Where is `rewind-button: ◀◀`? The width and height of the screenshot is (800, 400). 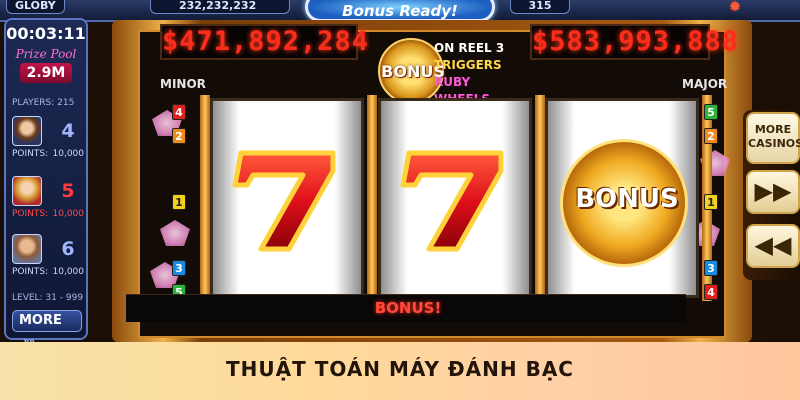 rewind-button: ◀◀ is located at coordinates (773, 246).